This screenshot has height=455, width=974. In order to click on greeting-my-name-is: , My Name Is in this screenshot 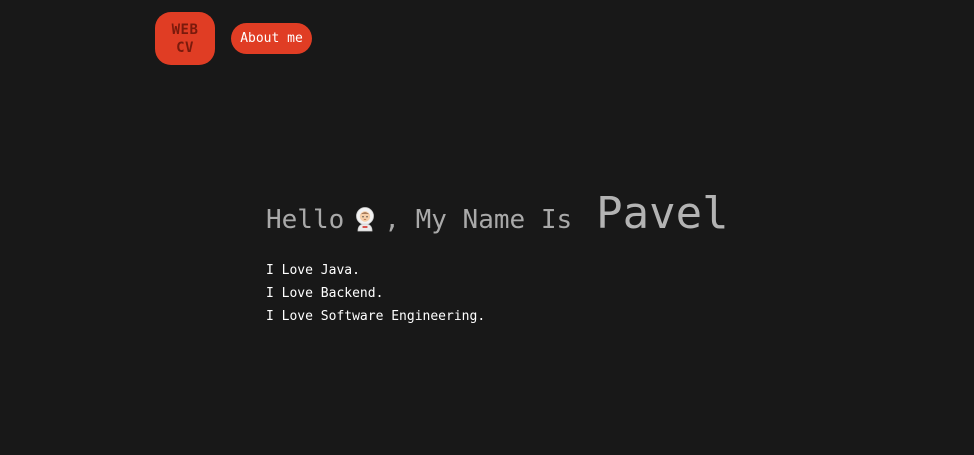, I will do `click(478, 220)`.